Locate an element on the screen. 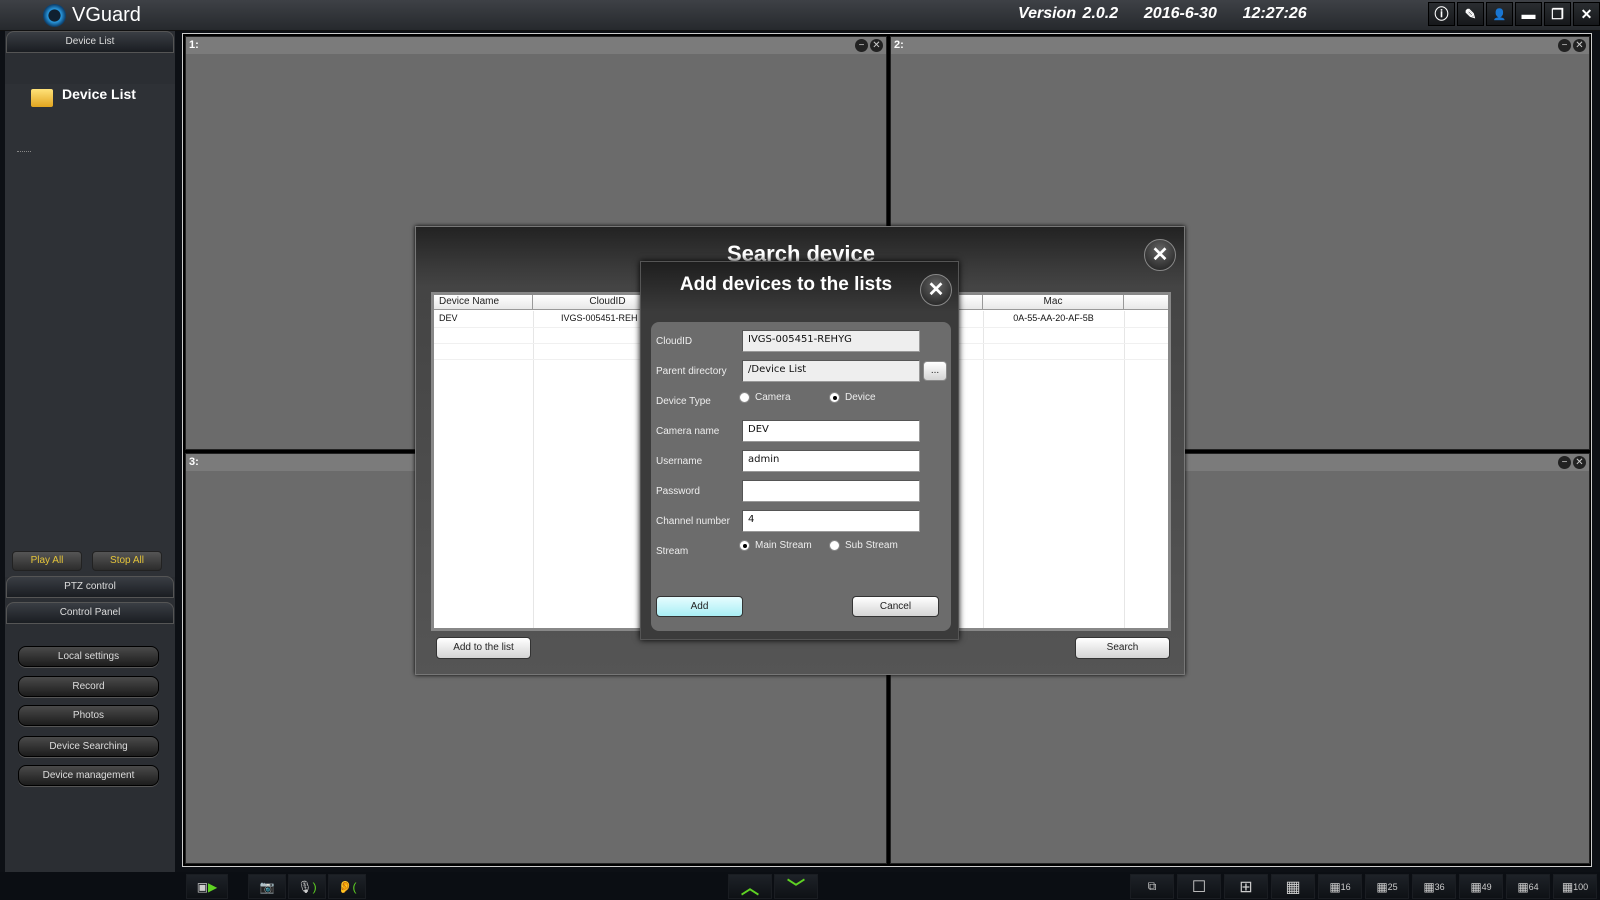 Image resolution: width=1600 pixels, height=900 pixels. info-icon: ⓘ is located at coordinates (1441, 14).